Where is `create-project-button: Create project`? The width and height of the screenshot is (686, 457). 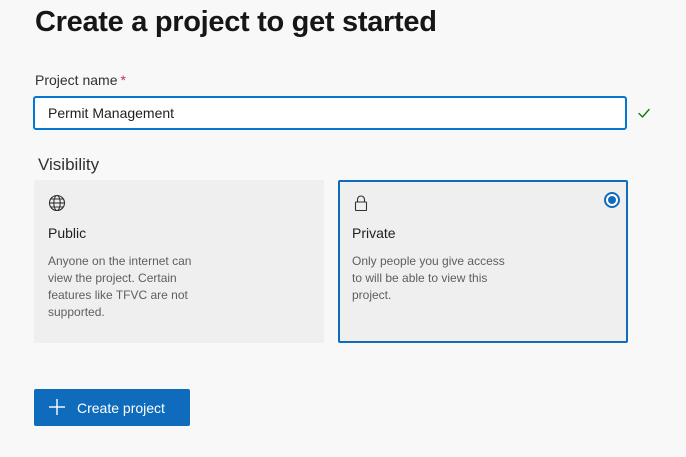 create-project-button: Create project is located at coordinates (112, 407).